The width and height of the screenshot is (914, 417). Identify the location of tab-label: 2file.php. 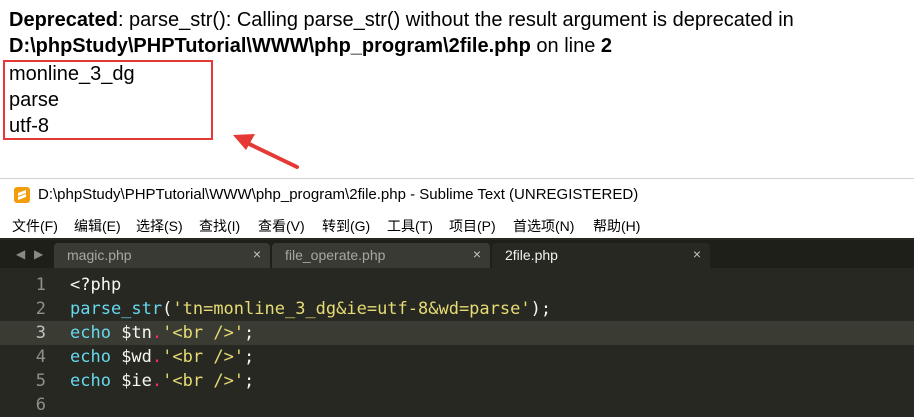
(531, 255).